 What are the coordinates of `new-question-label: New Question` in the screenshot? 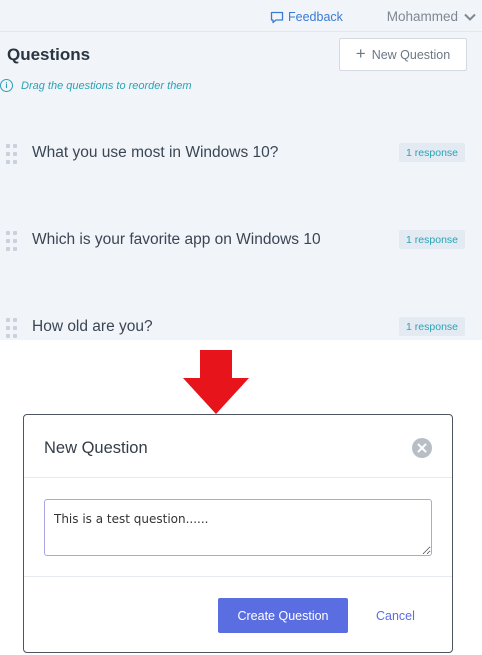 It's located at (411, 54).